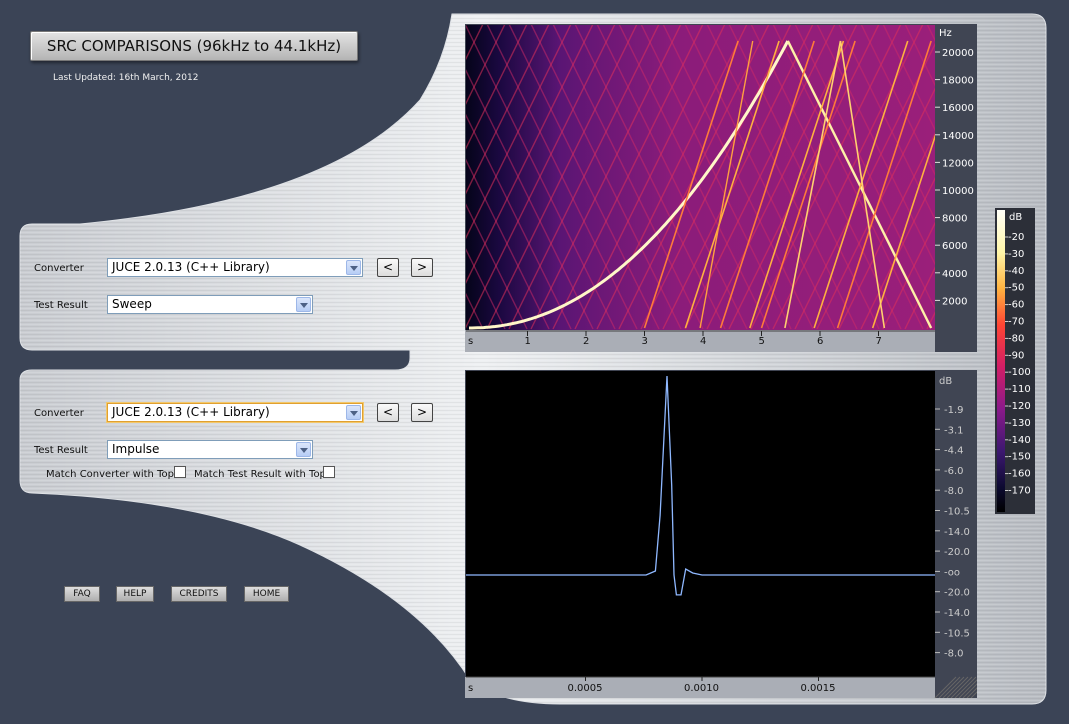 The image size is (1069, 724). What do you see at coordinates (1016, 305) in the screenshot?
I see `color-scale-tick-label: -60` at bounding box center [1016, 305].